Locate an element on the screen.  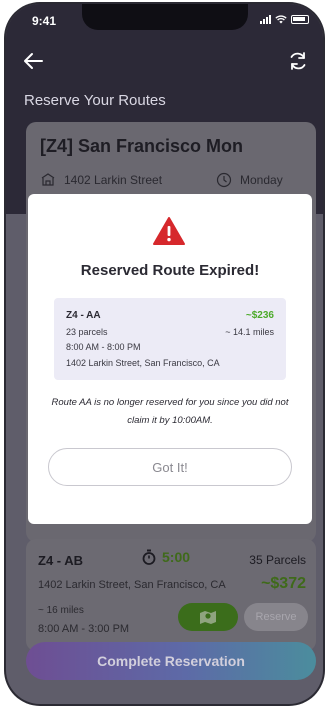
signal-icon is located at coordinates (265, 19).